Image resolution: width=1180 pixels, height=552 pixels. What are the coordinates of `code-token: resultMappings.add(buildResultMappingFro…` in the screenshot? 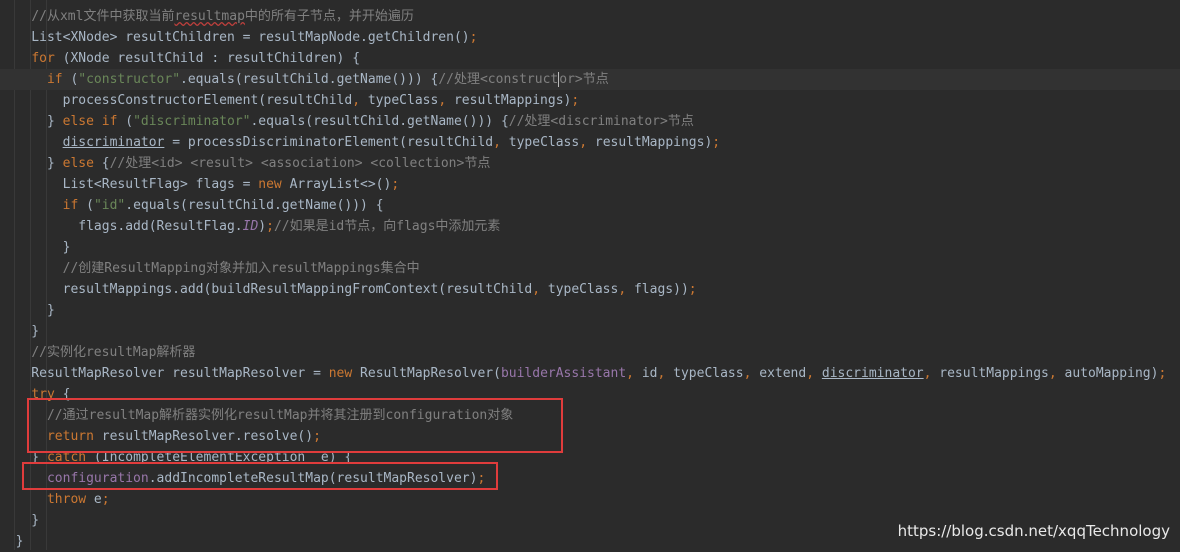 It's located at (266, 289).